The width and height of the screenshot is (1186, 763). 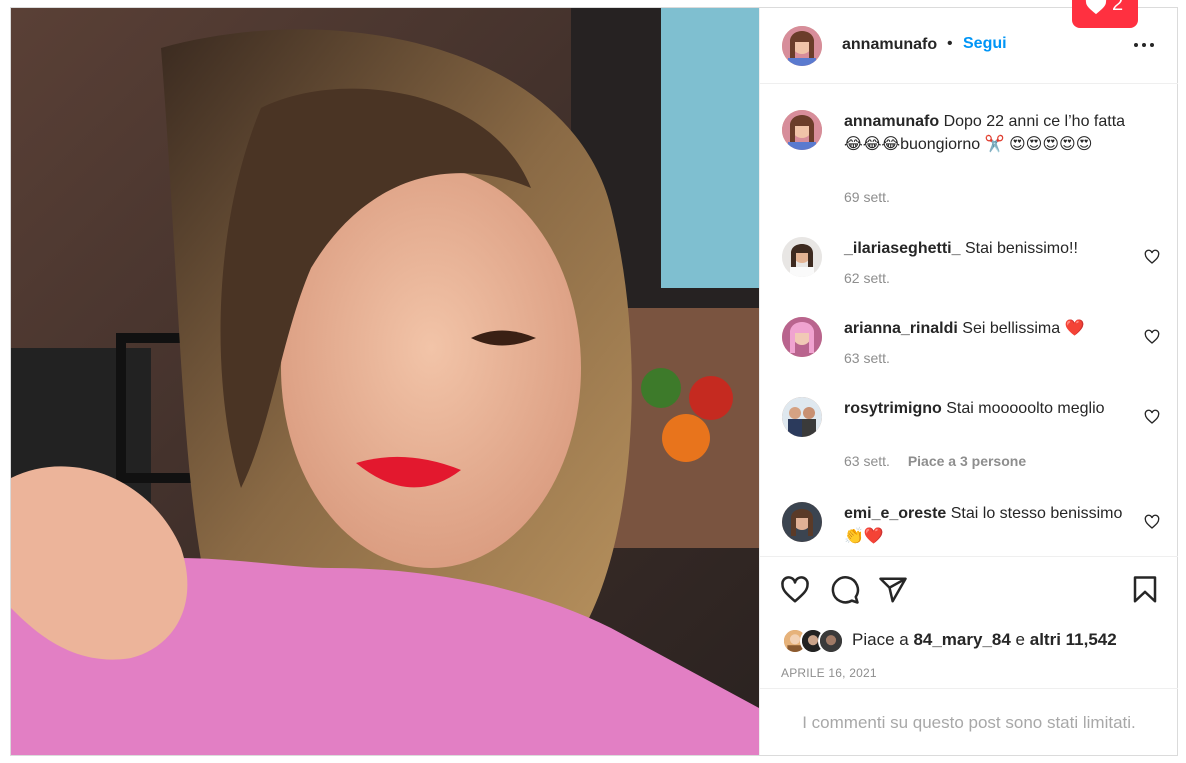 I want to click on author-username: annamunafo, so click(x=889, y=45).